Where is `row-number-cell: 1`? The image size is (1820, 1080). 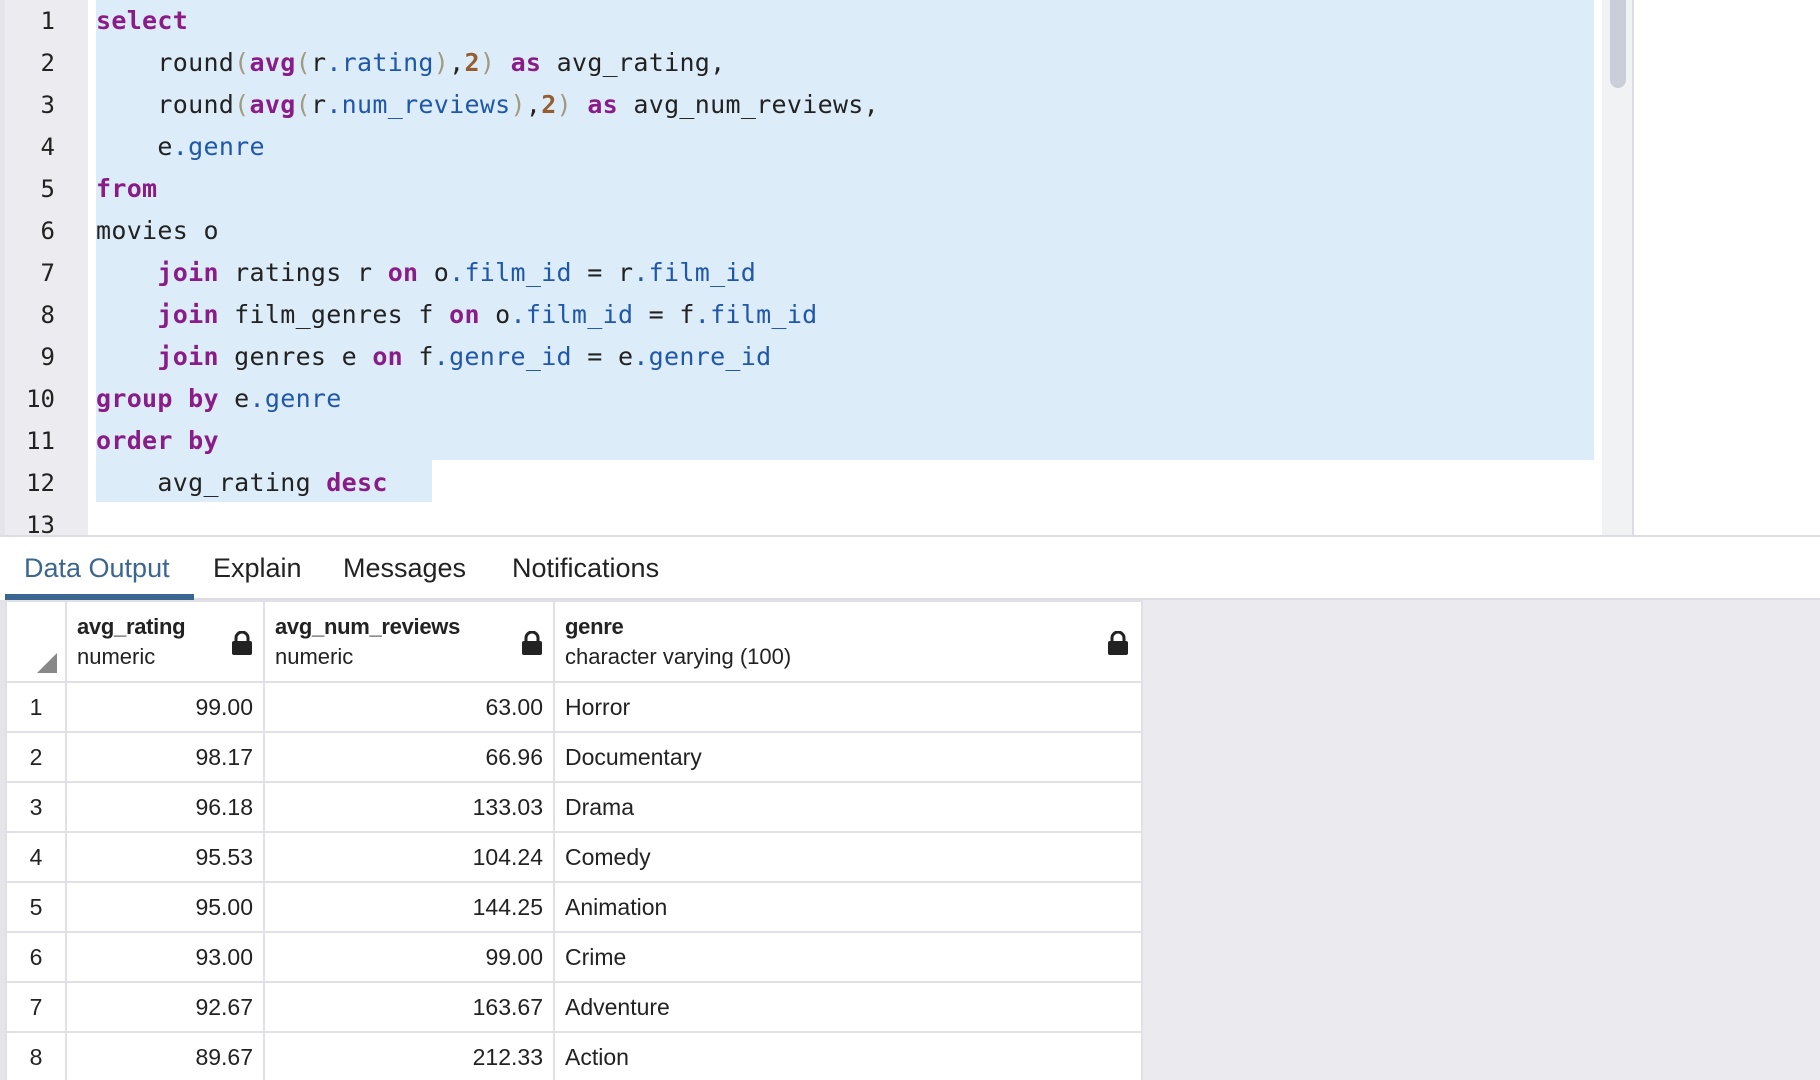
row-number-cell: 1 is located at coordinates (36, 707).